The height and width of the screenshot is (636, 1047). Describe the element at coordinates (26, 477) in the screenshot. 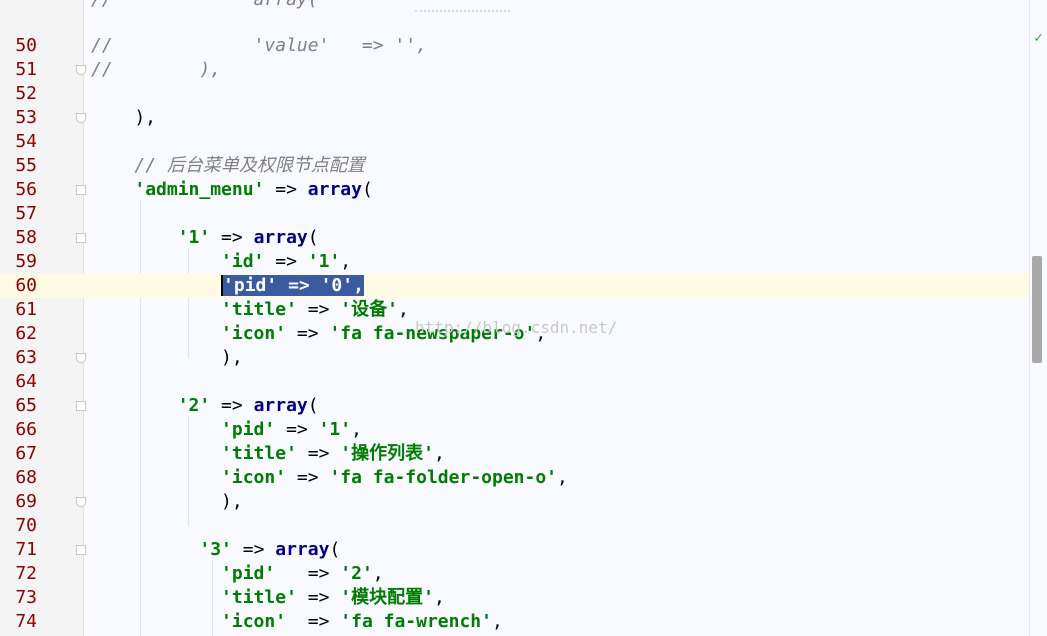

I see `line-number: 68` at that location.